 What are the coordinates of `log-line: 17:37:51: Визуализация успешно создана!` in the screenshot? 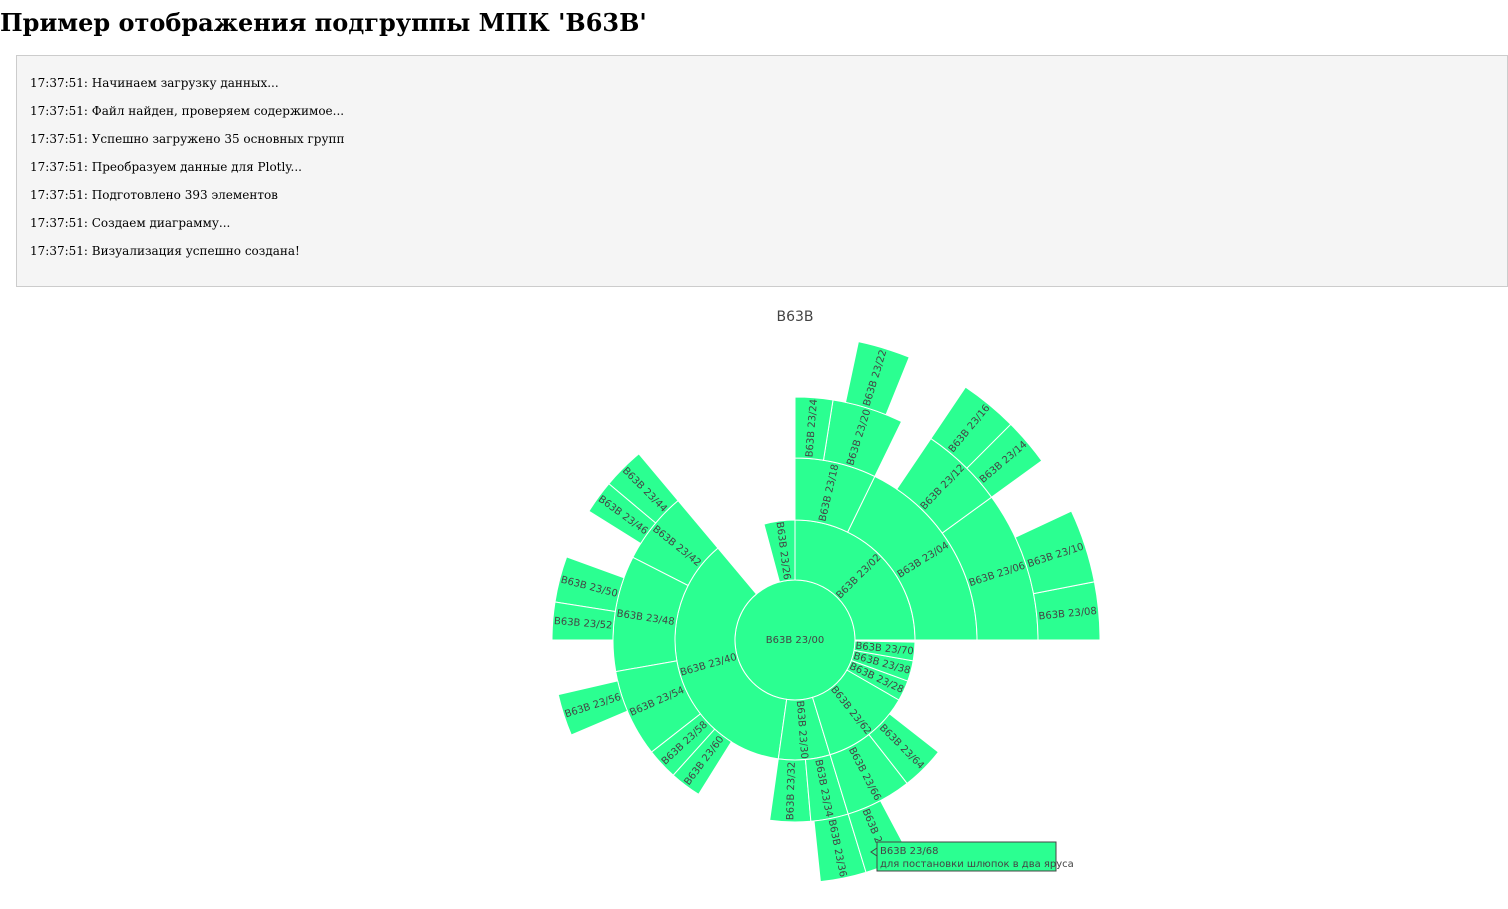 It's located at (165, 251).